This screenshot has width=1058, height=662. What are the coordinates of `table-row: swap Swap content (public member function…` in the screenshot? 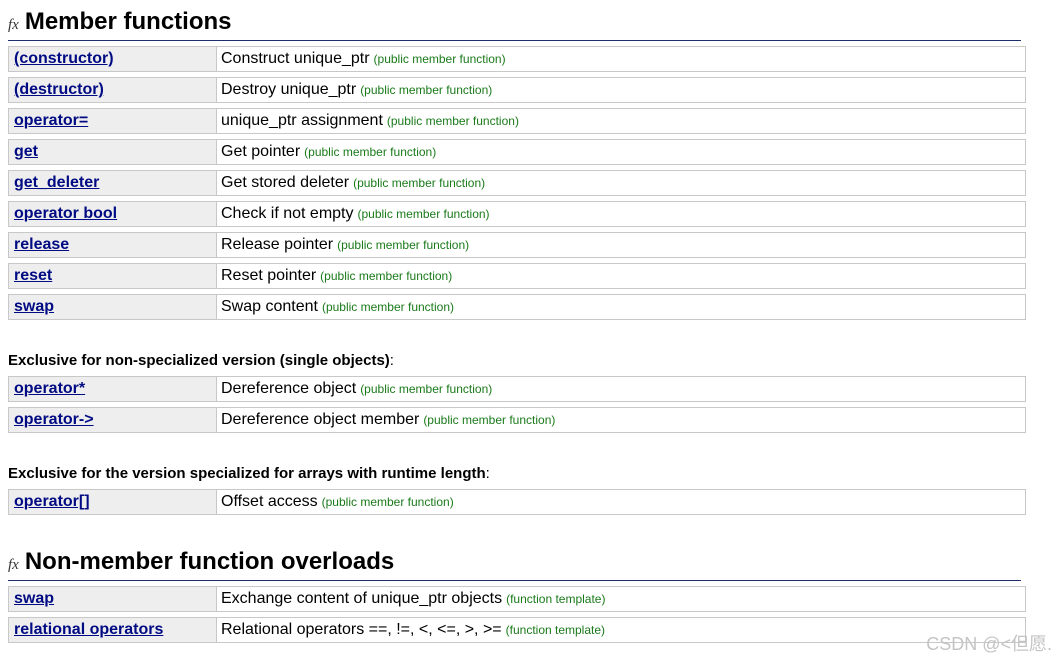 It's located at (517, 307).